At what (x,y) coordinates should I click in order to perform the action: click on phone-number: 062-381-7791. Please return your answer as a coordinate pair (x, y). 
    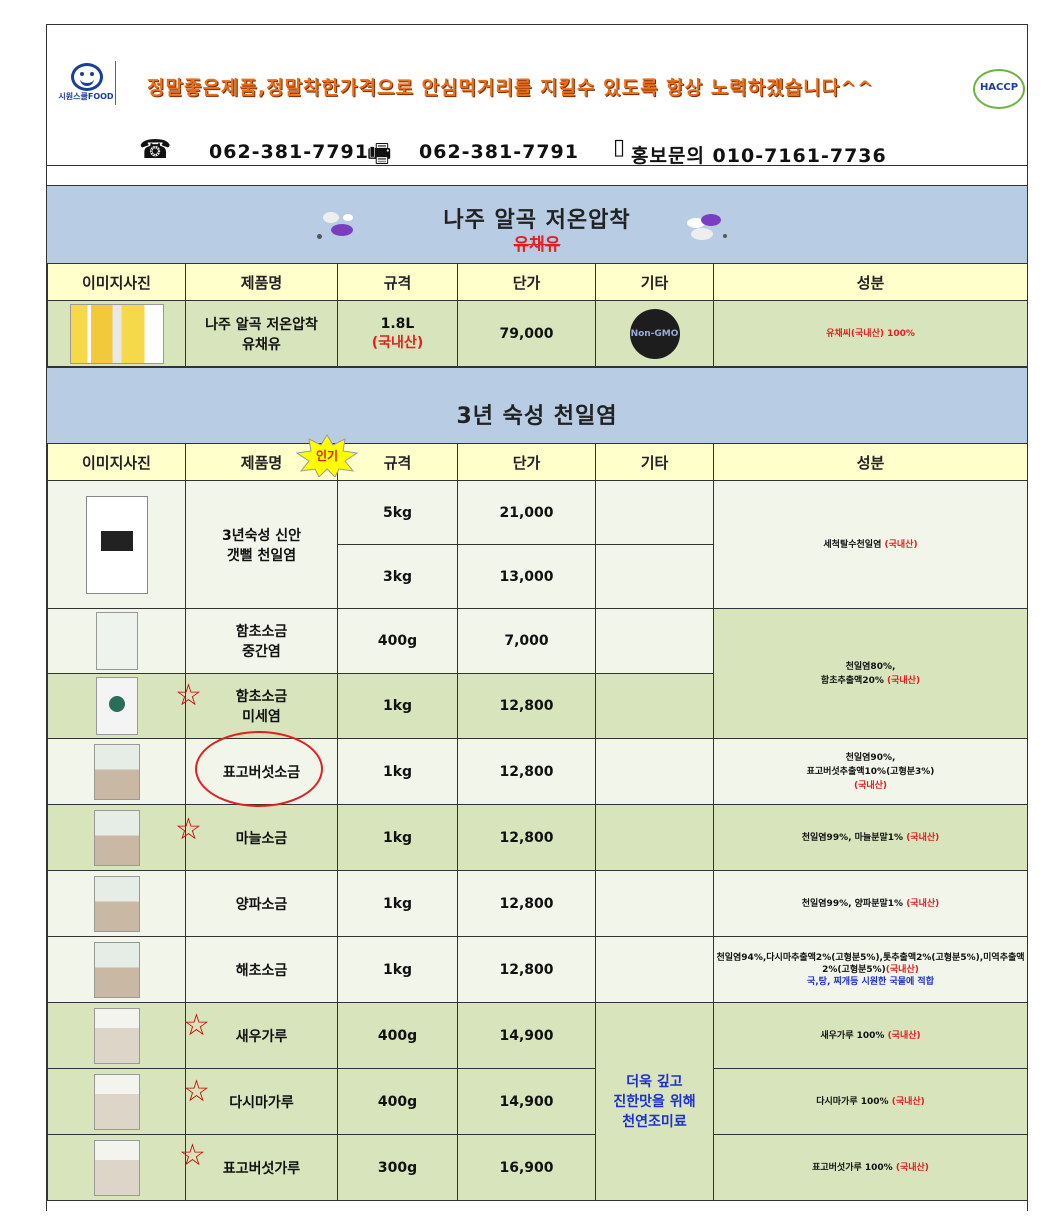
    Looking at the image, I should click on (289, 152).